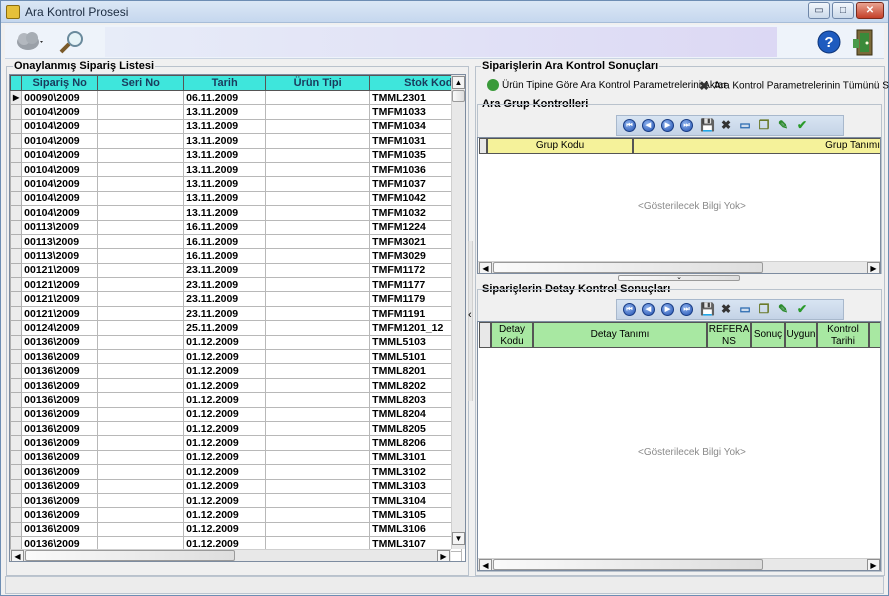 The image size is (889, 596). What do you see at coordinates (416, 227) in the screenshot?
I see `cell-stok-kodu: TMFM1224` at bounding box center [416, 227].